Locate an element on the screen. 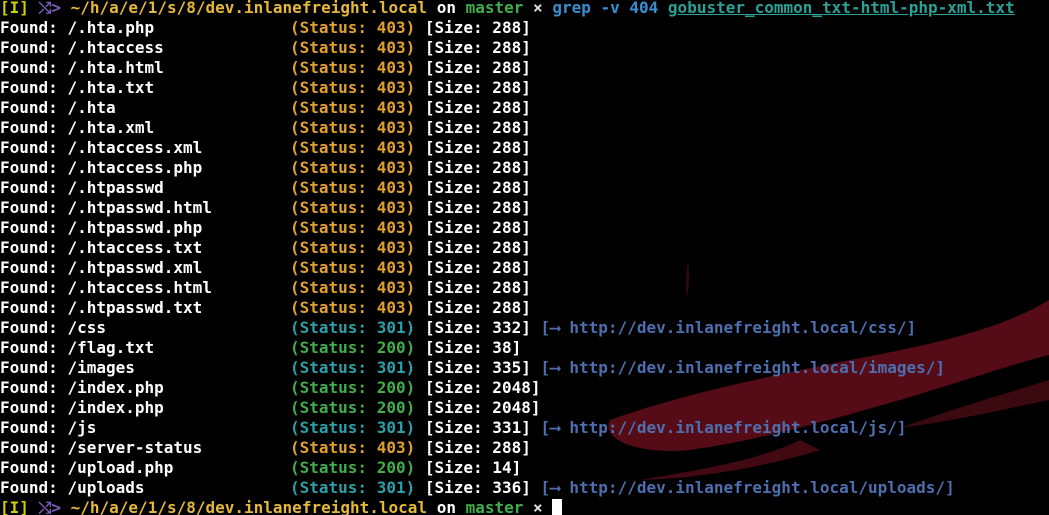  command-args: -v 404 is located at coordinates (629, 8).